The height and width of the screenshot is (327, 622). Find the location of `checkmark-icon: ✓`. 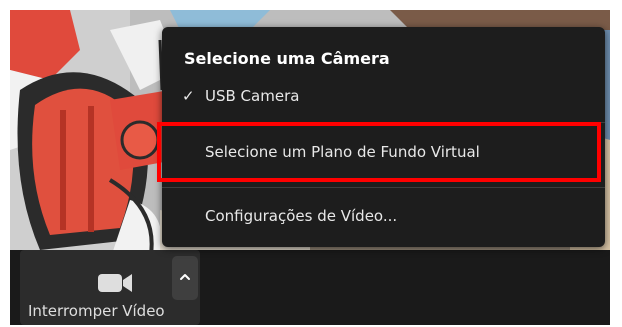

checkmark-icon: ✓ is located at coordinates (188, 96).